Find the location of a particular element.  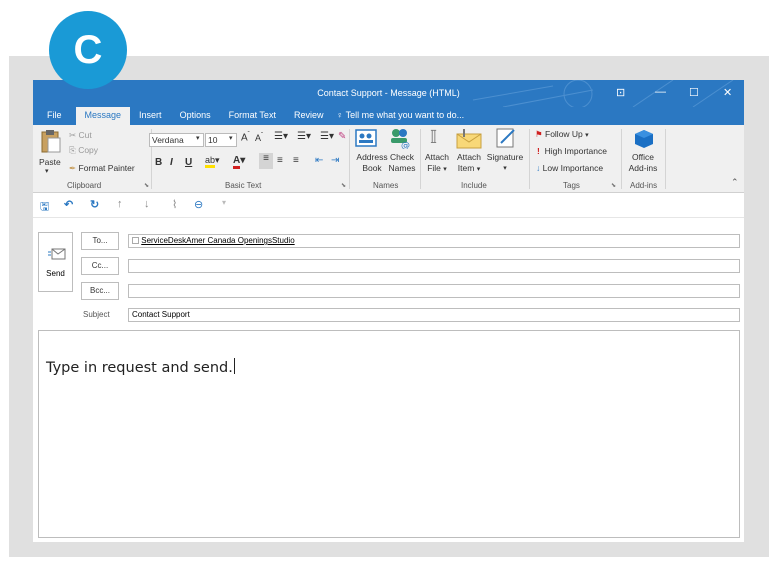

body-text: Type in request and send. is located at coordinates (140, 367).